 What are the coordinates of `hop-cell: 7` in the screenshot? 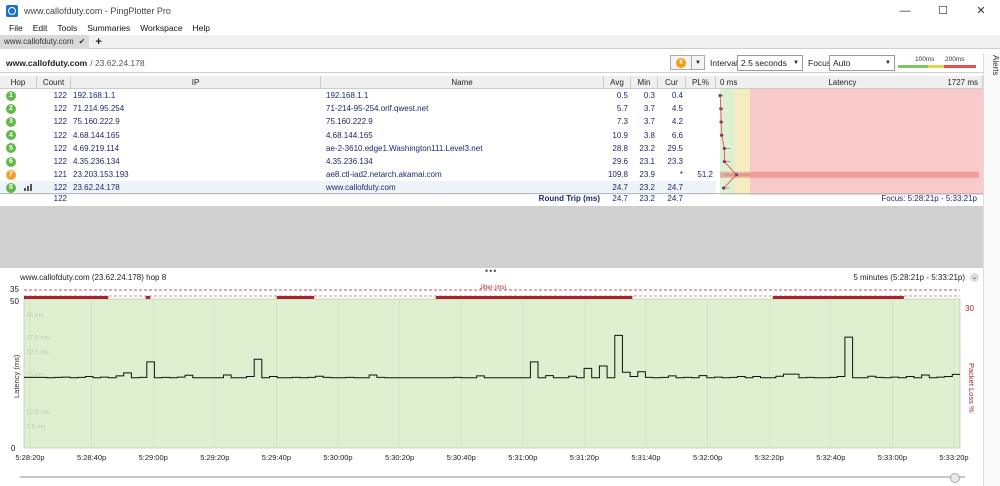 It's located at (11, 174).